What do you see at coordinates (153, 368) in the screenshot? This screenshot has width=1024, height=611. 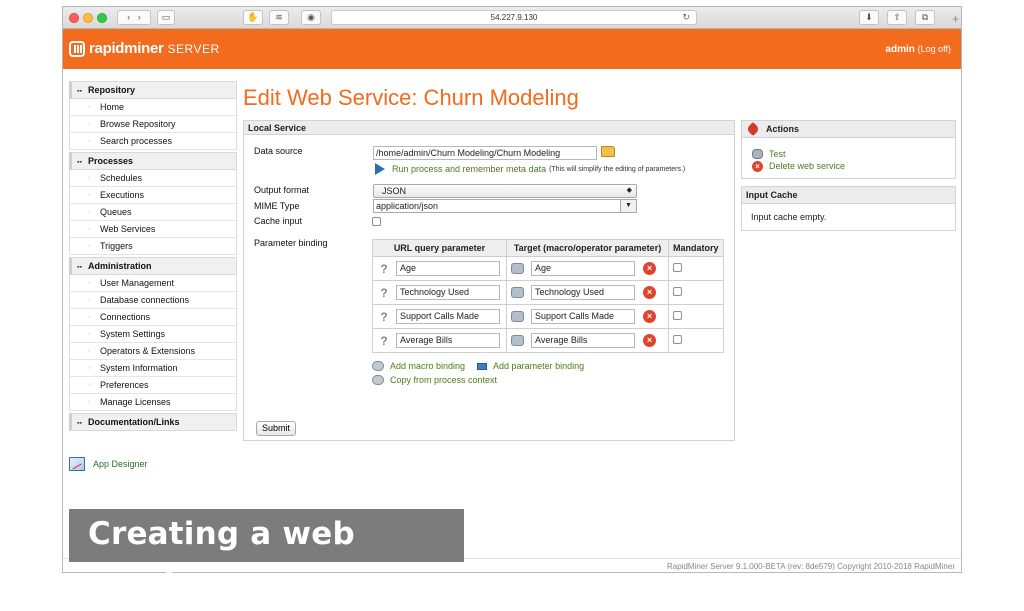 I see `sidebar-item-system-information: System Information` at bounding box center [153, 368].